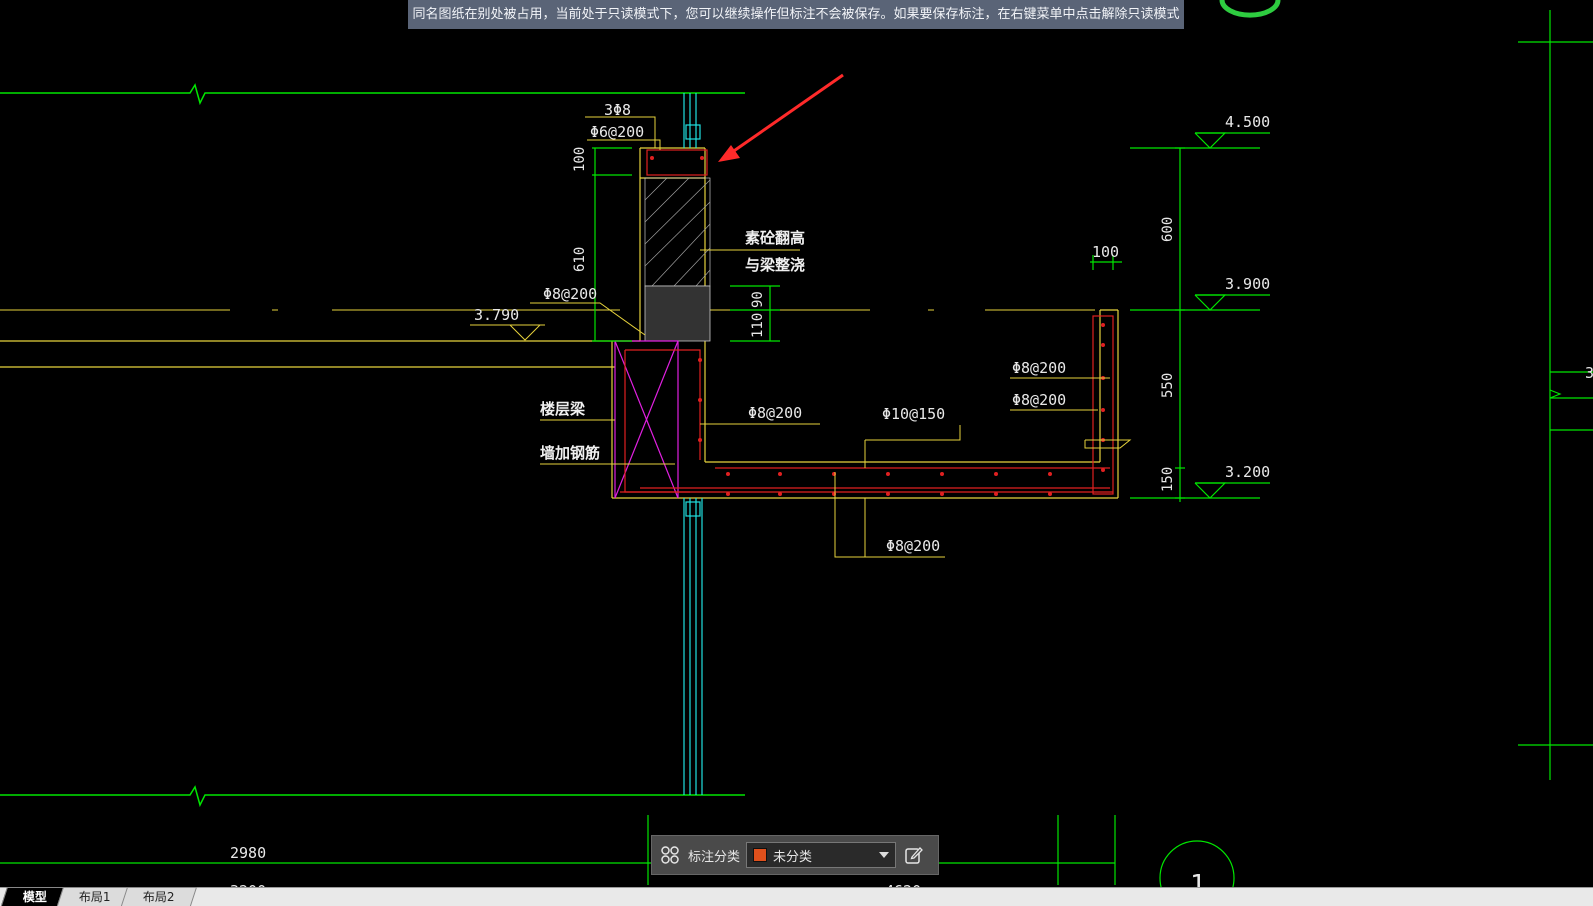 The height and width of the screenshot is (906, 1593). I want to click on edit-icon, so click(914, 855).